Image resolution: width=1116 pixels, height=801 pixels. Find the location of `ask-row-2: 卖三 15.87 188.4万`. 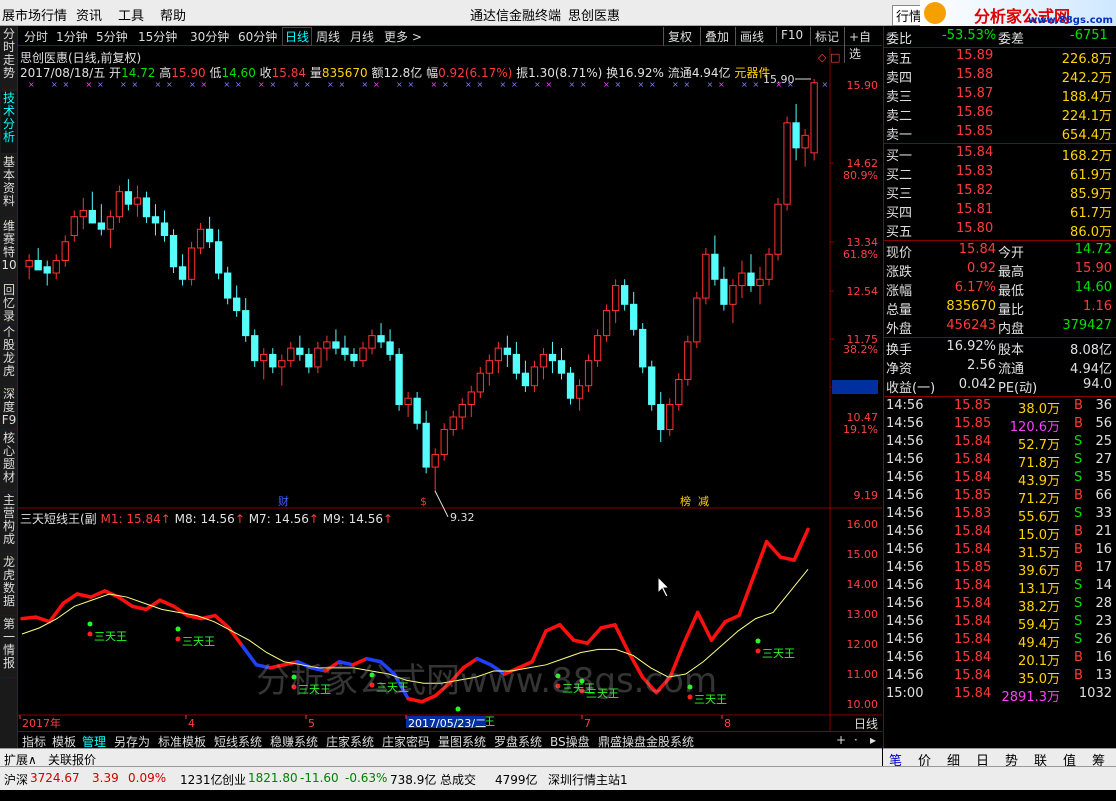

ask-row-2: 卖三 15.87 188.4万 is located at coordinates (1000, 95).